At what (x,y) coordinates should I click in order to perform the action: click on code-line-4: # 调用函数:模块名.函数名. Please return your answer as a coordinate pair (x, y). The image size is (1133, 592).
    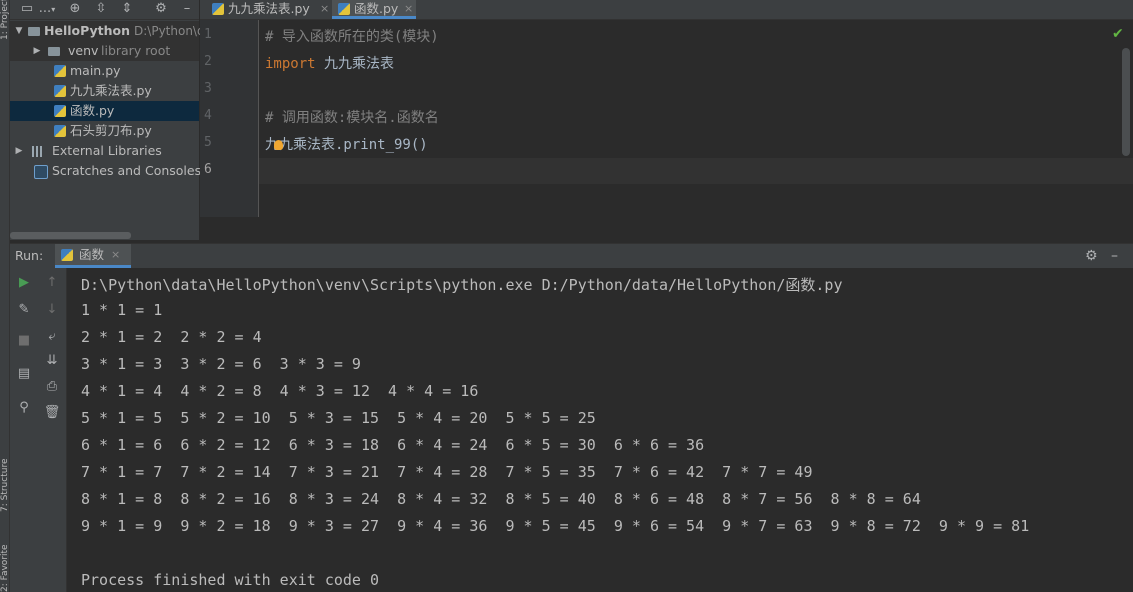
    Looking at the image, I should click on (352, 118).